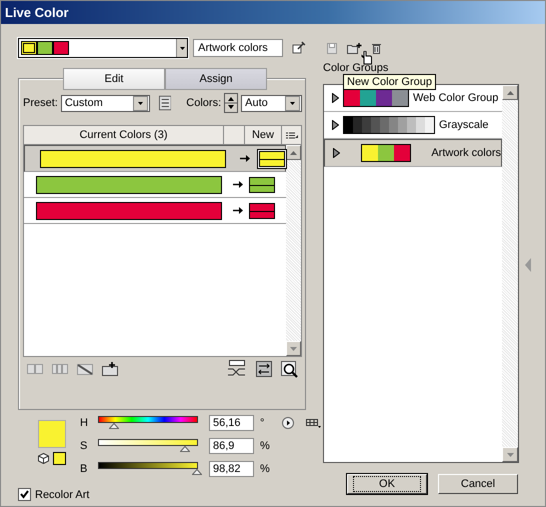 This screenshot has height=507, width=546. I want to click on colors-label: Colors:, so click(204, 103).